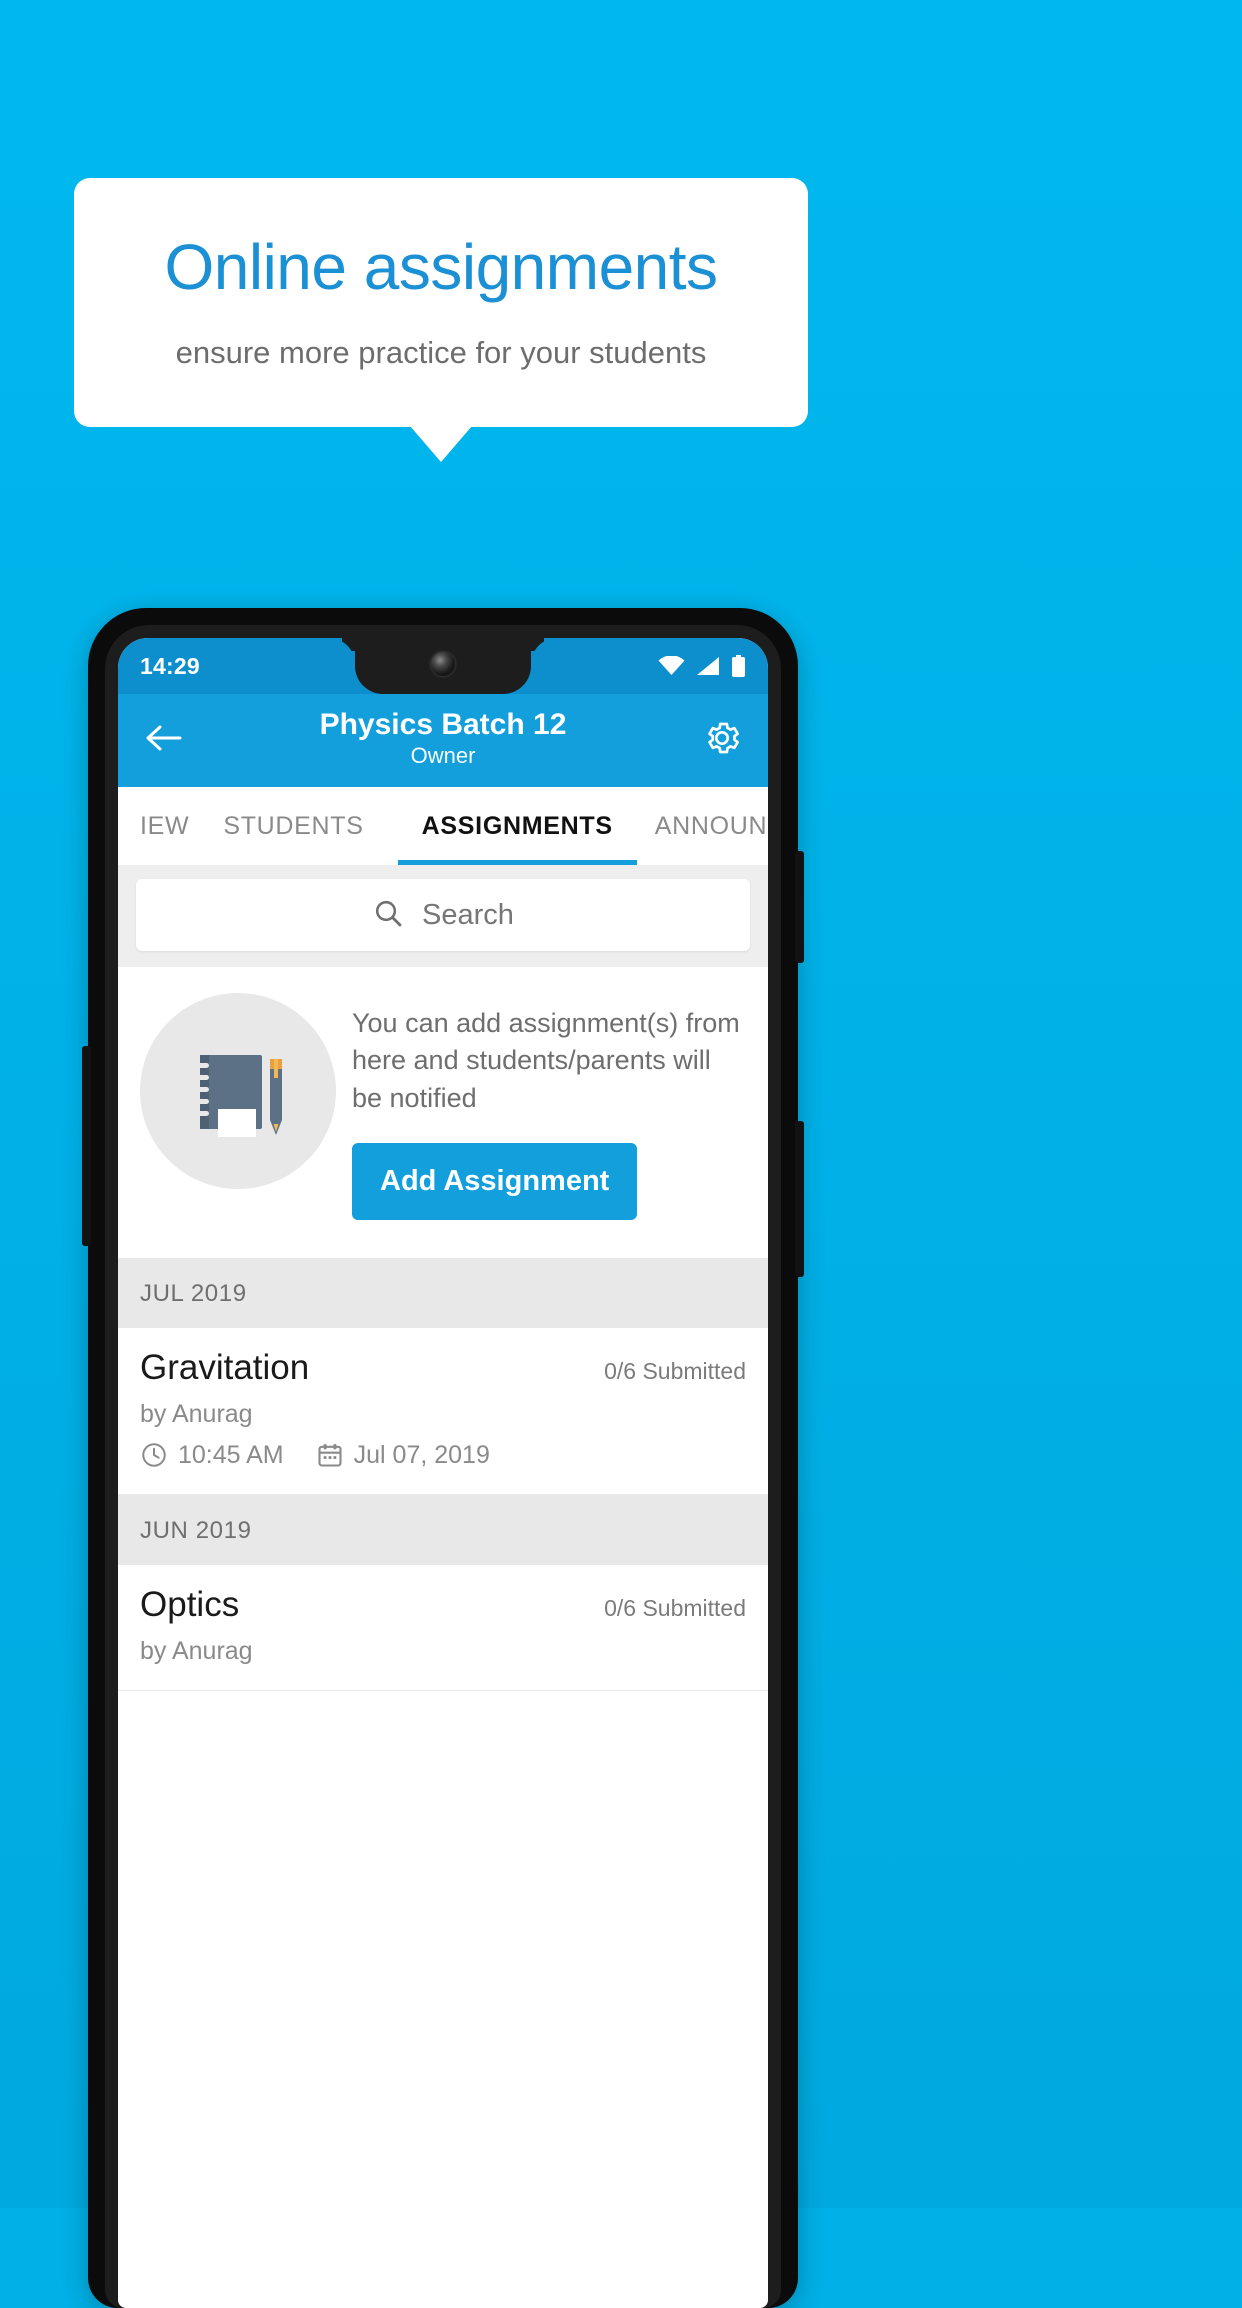 The image size is (1242, 2308). I want to click on assignment-row-header: Optics 0/6 Submitted, so click(443, 1605).